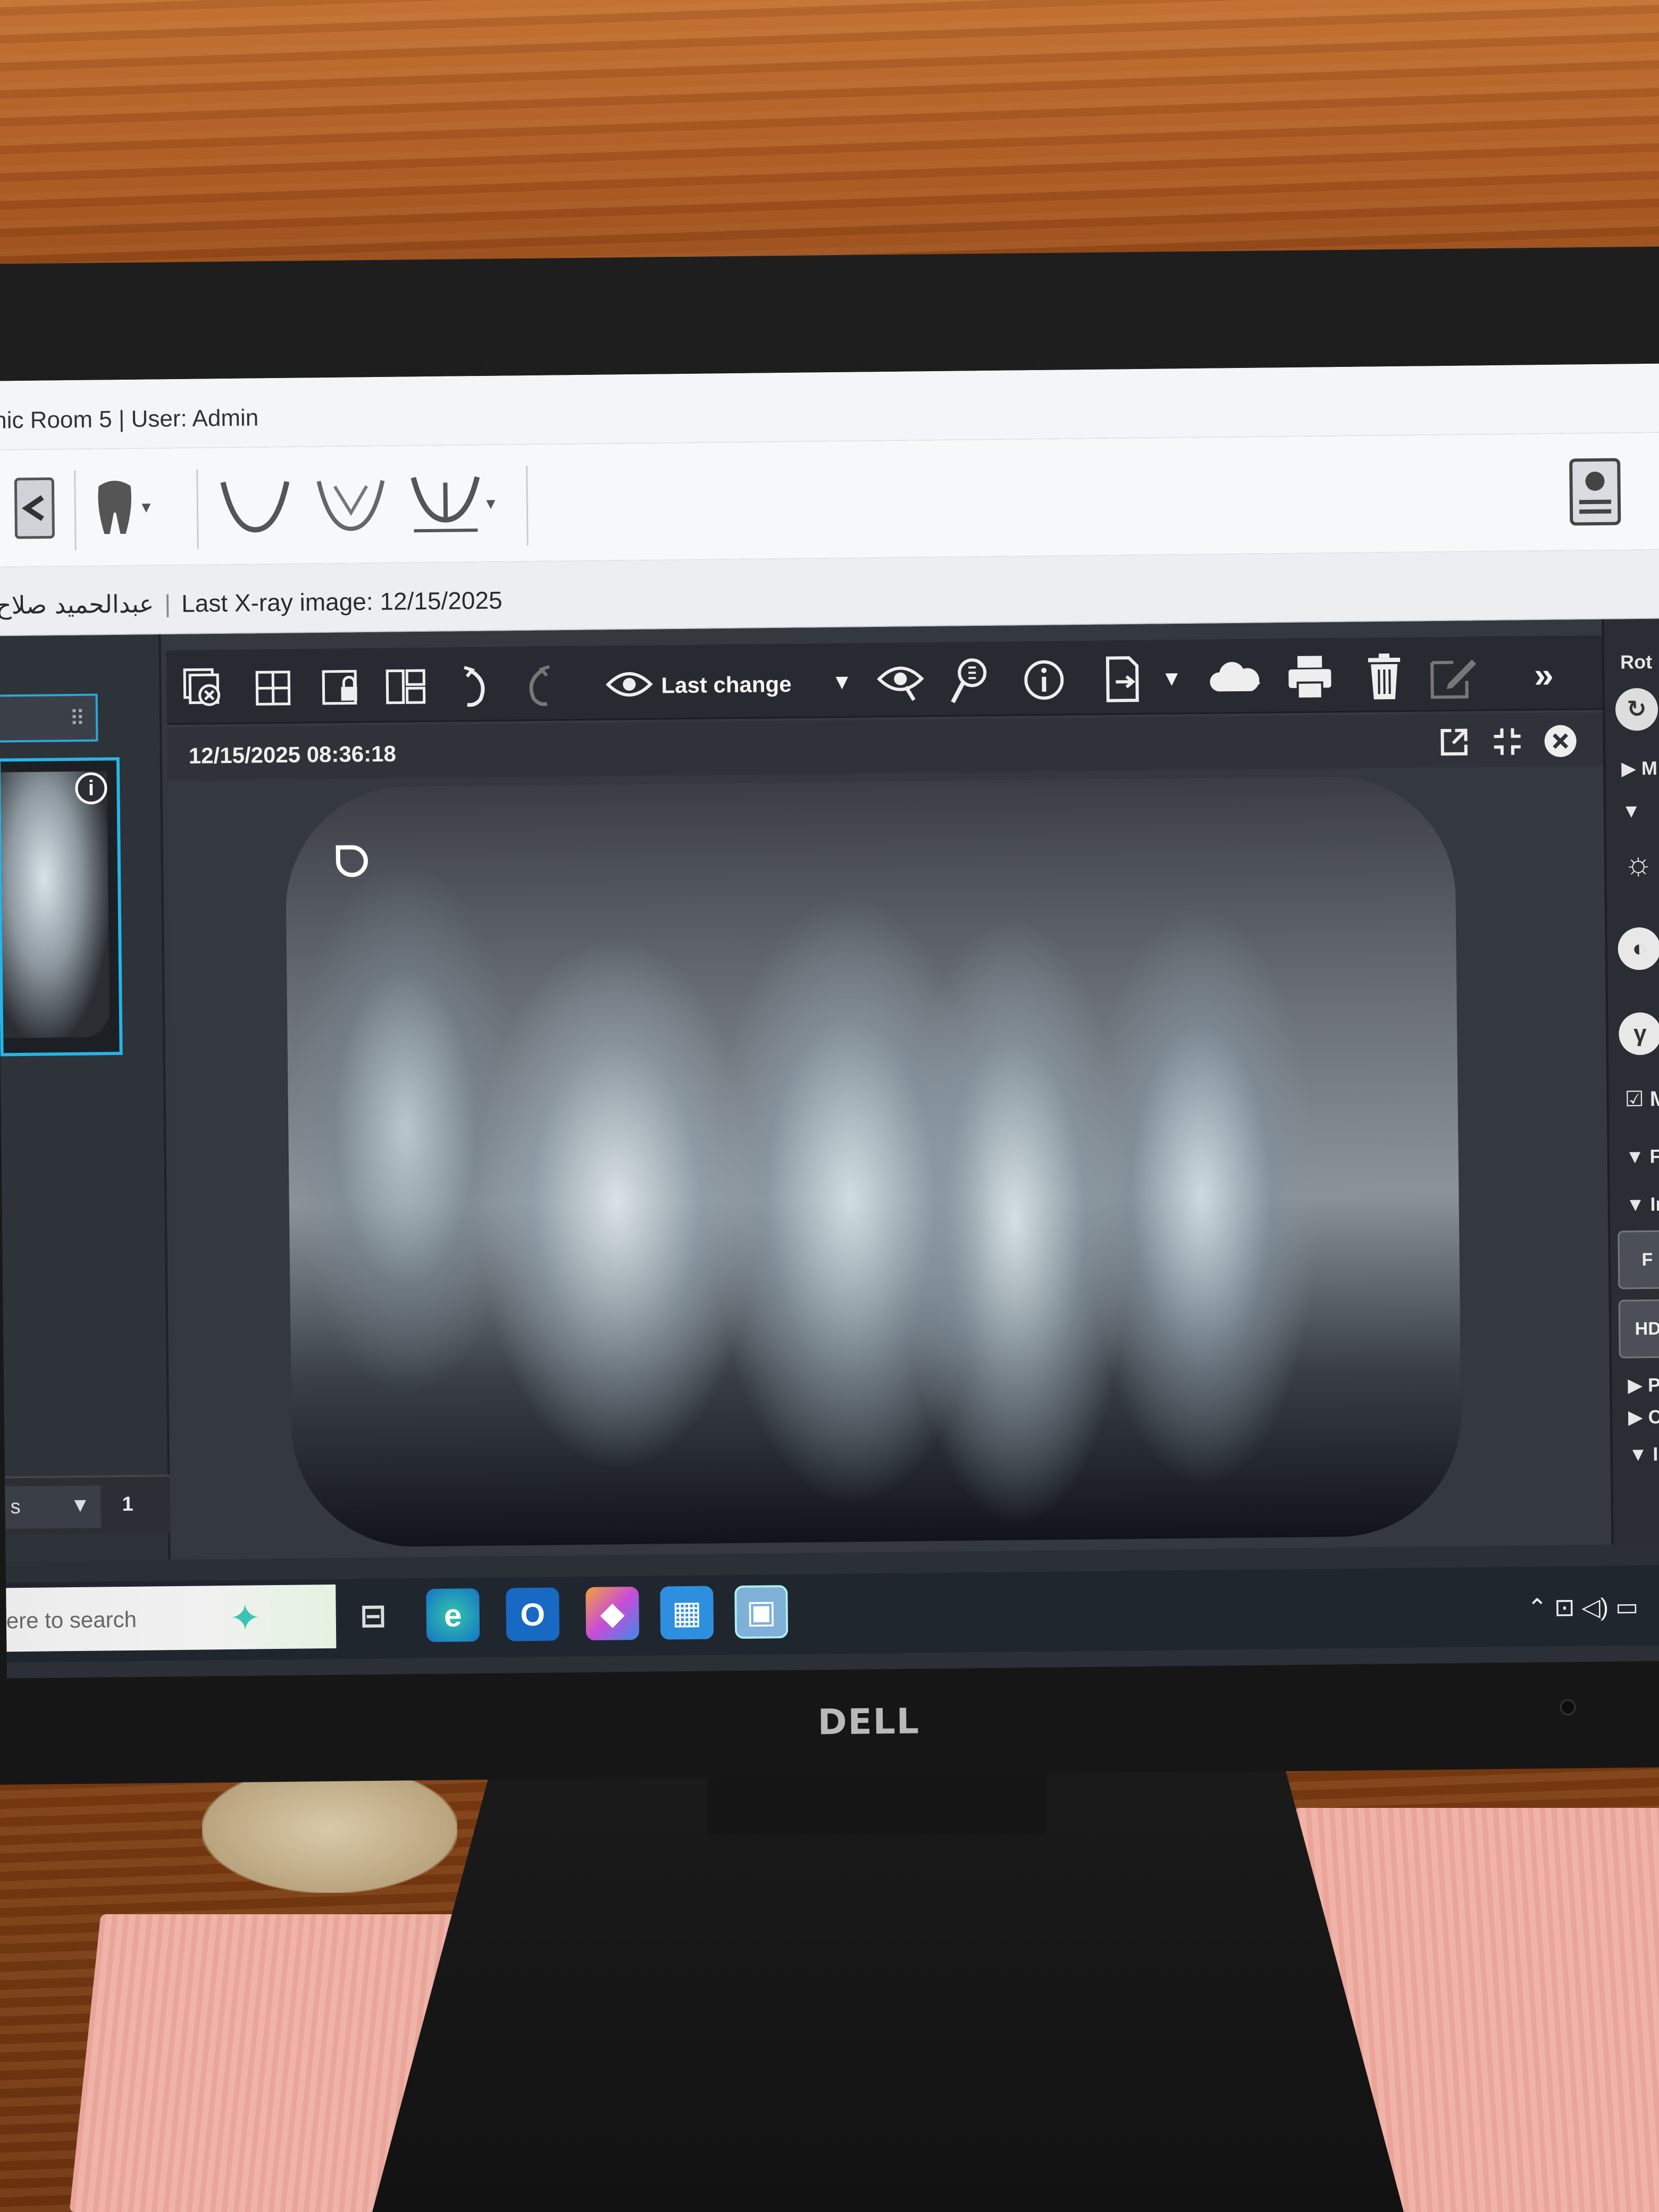  I want to click on last-xray-date: Last X-ray image: 12/15/2025, so click(341, 601).